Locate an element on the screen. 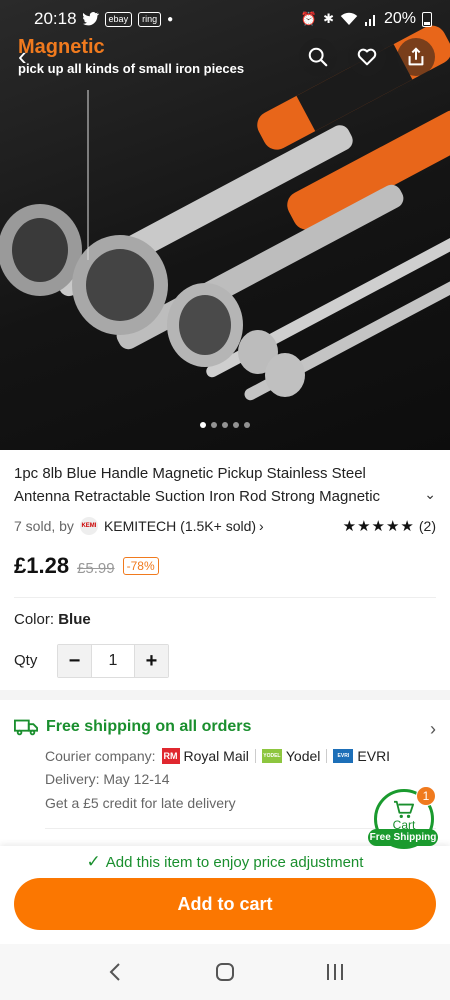 The height and width of the screenshot is (1000, 450). ring-icon: ring is located at coordinates (150, 19).